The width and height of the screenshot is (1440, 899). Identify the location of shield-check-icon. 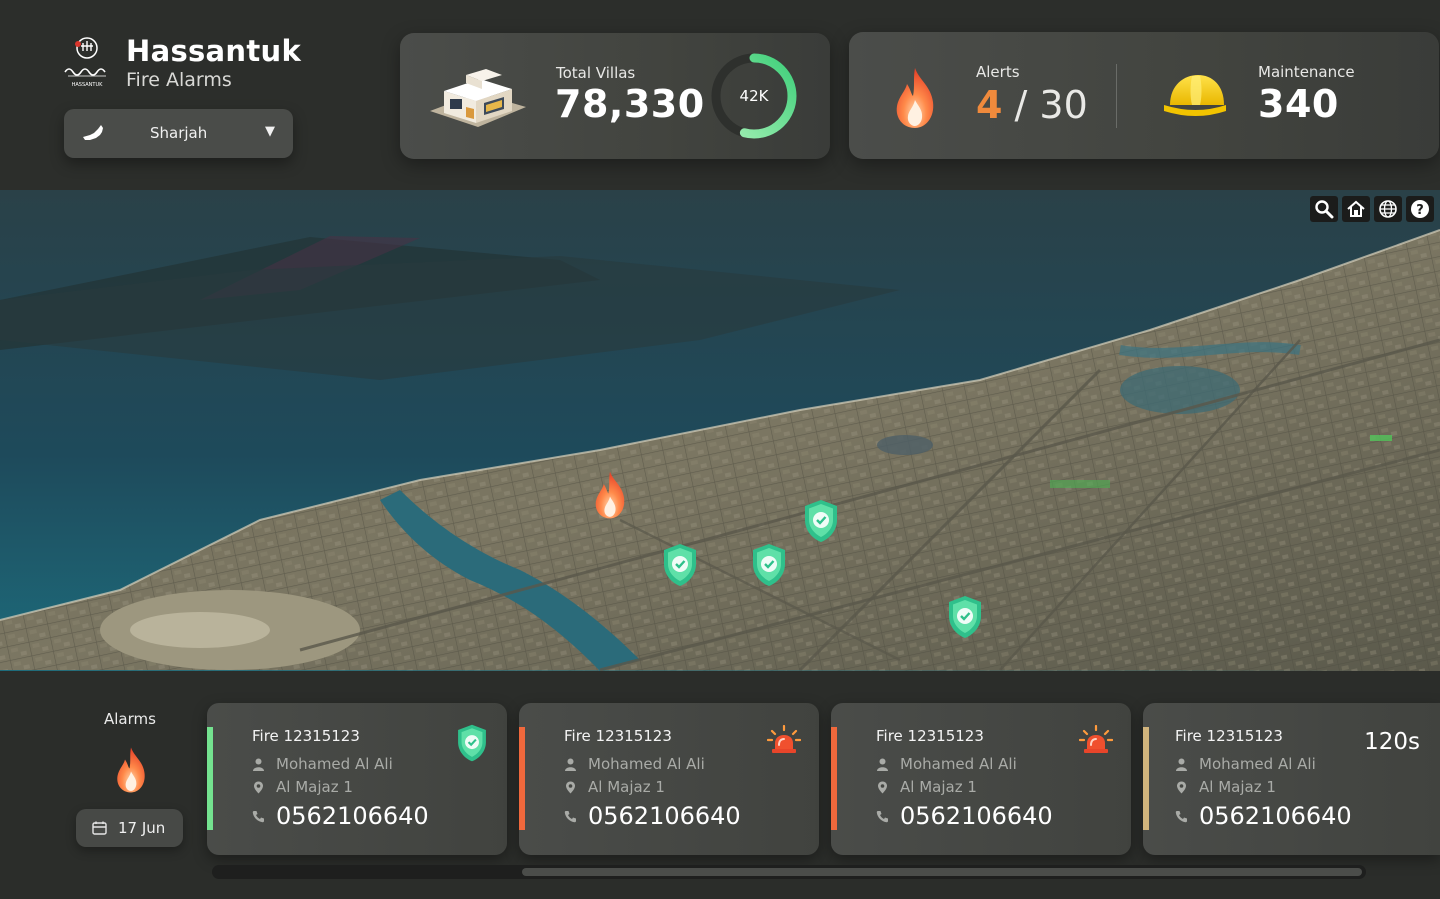
(472, 743).